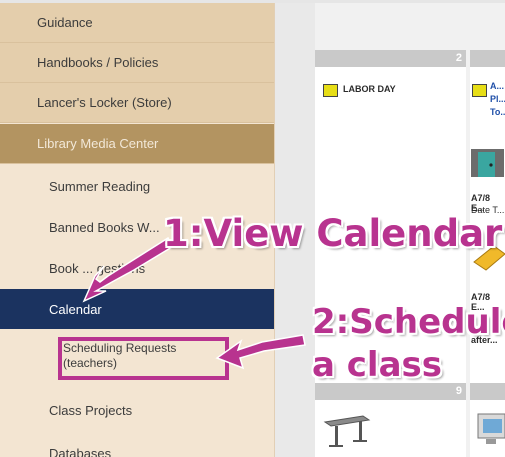 This screenshot has height=457, width=505. What do you see at coordinates (137, 144) in the screenshot?
I see `sidebar-item-library-media-center: Library Media Center` at bounding box center [137, 144].